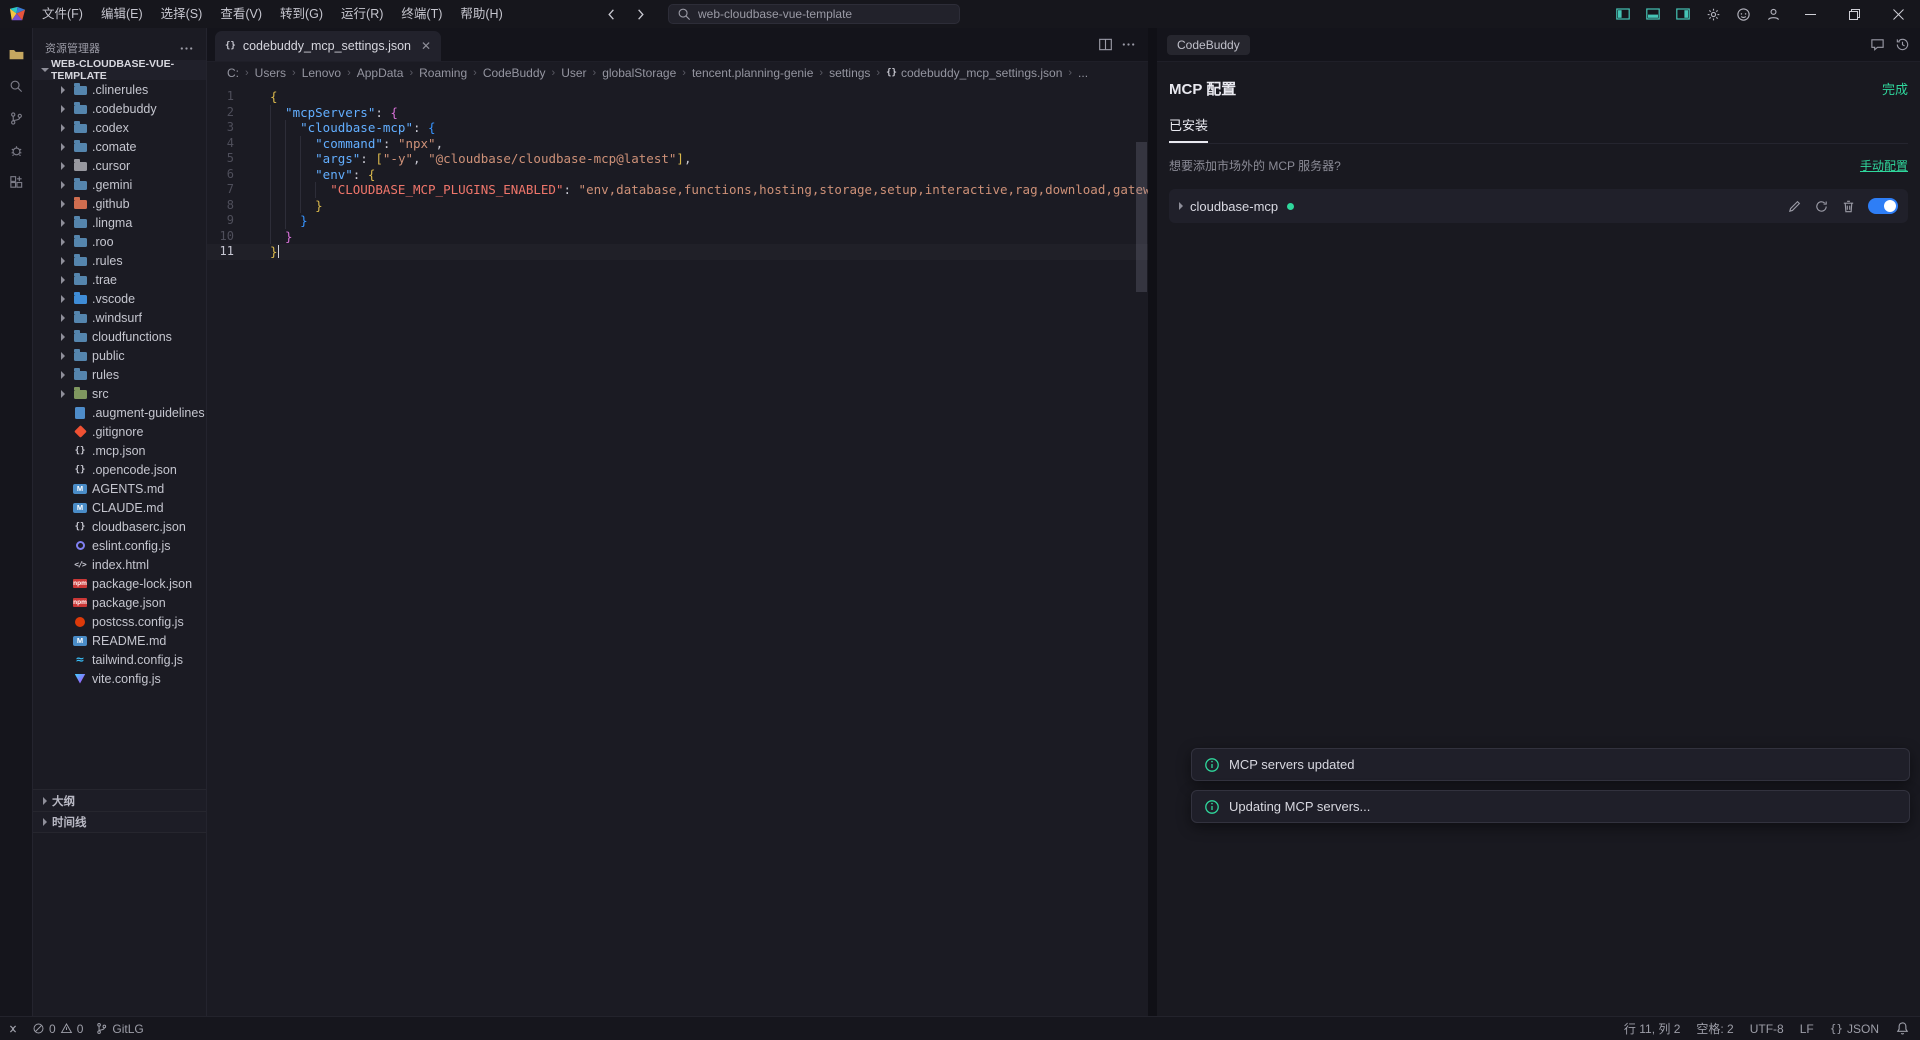  Describe the element at coordinates (1189, 129) in the screenshot. I see `tab-installed: 已安装` at that location.